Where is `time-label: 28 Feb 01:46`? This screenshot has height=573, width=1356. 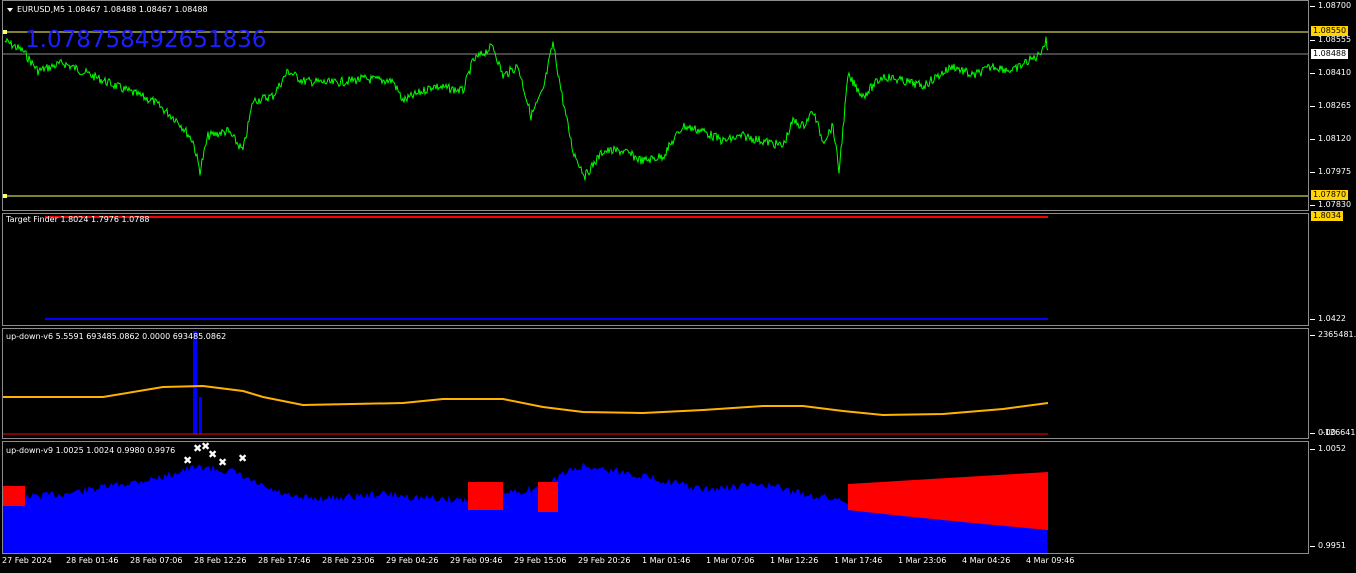 time-label: 28 Feb 01:46 is located at coordinates (92, 560).